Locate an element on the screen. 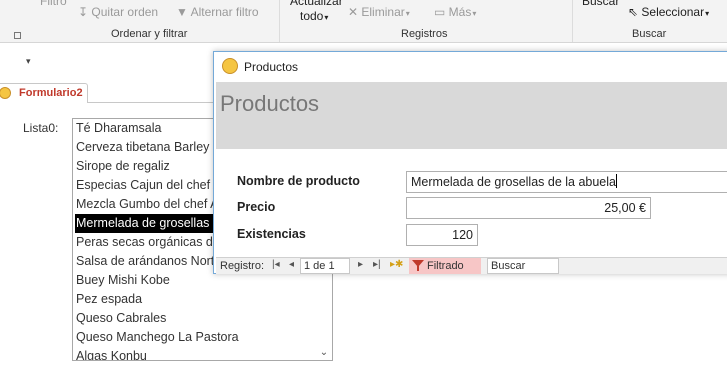 This screenshot has width=727, height=378. form-title: Productos is located at coordinates (270, 103).